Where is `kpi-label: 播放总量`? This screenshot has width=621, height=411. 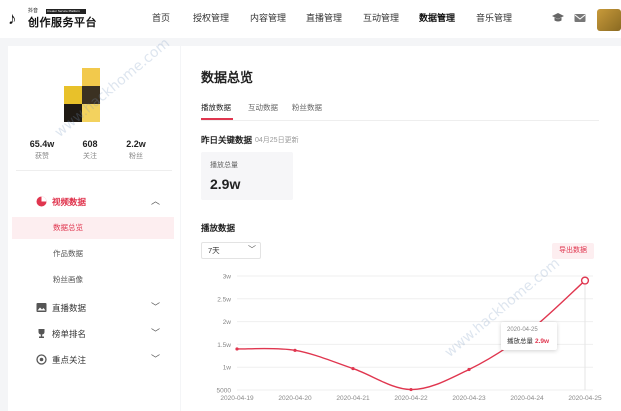 kpi-label: 播放总量 is located at coordinates (224, 165).